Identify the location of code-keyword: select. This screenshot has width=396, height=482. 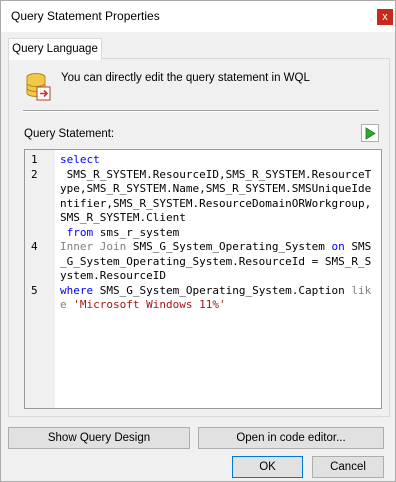
(80, 159).